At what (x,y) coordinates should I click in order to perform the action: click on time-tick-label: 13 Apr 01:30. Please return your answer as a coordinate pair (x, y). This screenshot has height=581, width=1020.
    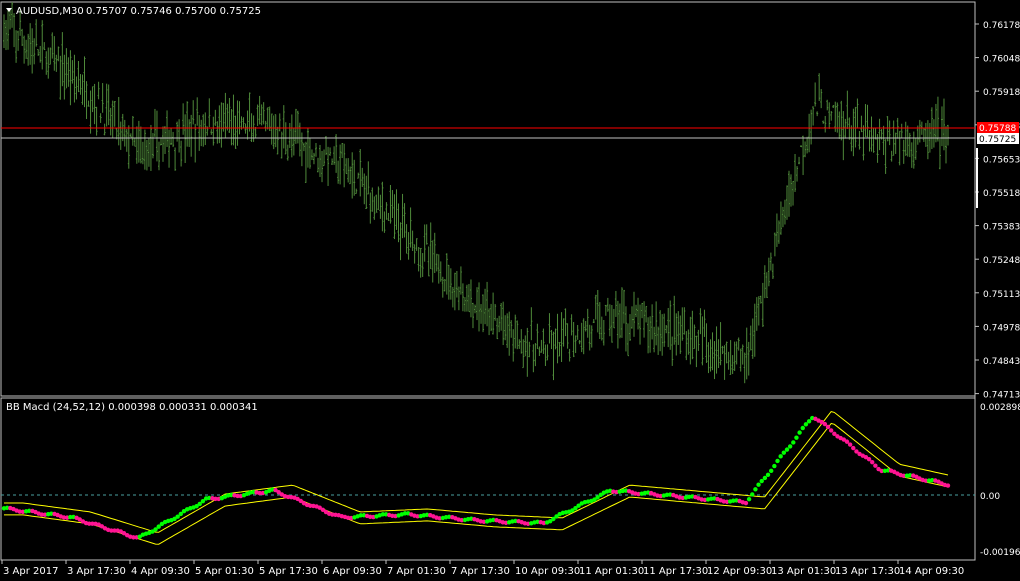
    Looking at the image, I should click on (803, 571).